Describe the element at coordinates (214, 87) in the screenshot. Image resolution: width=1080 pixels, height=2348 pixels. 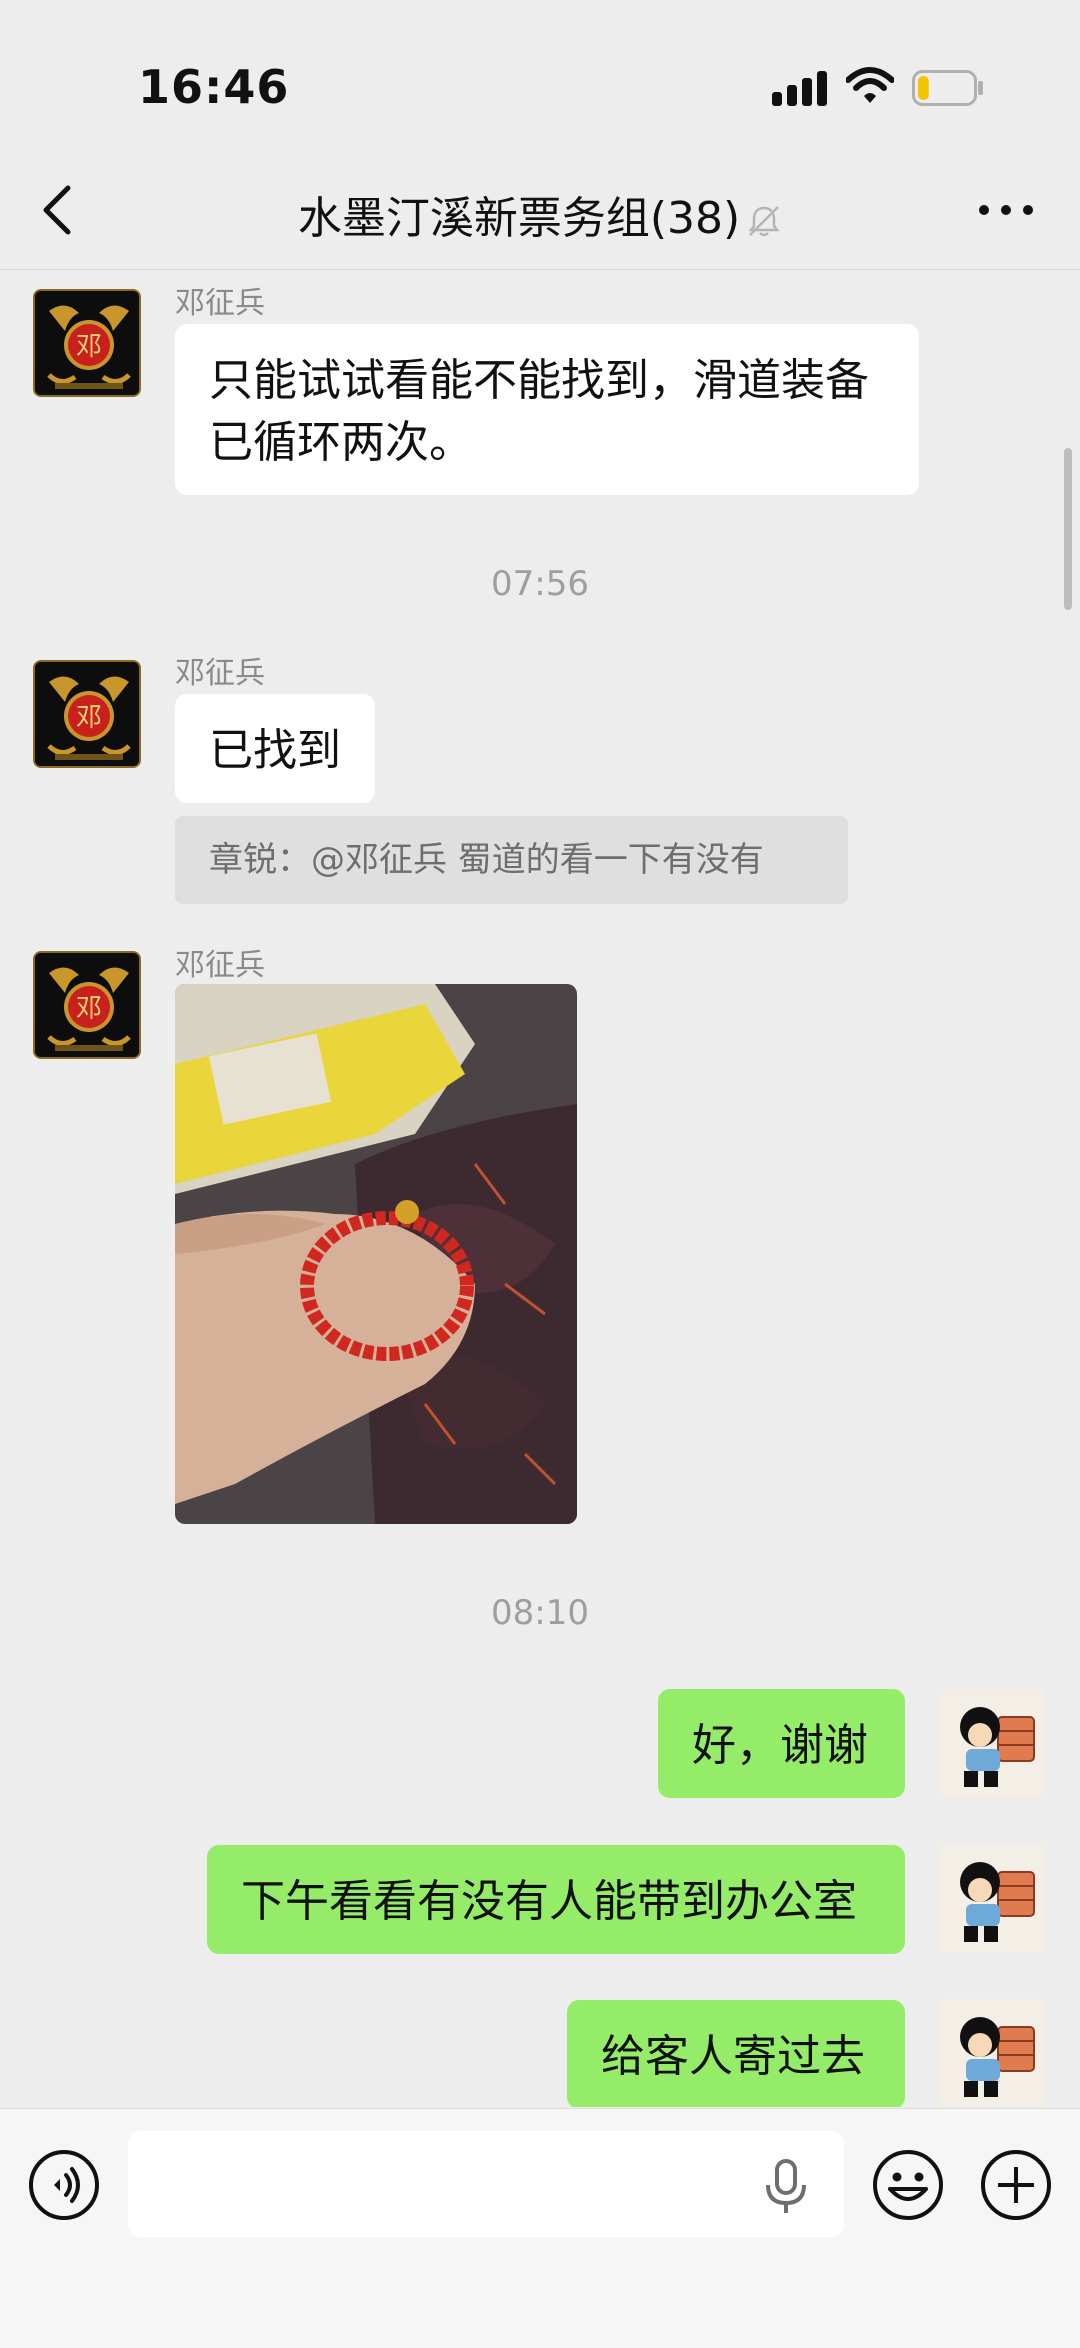
I see `status-time: 16:46` at that location.